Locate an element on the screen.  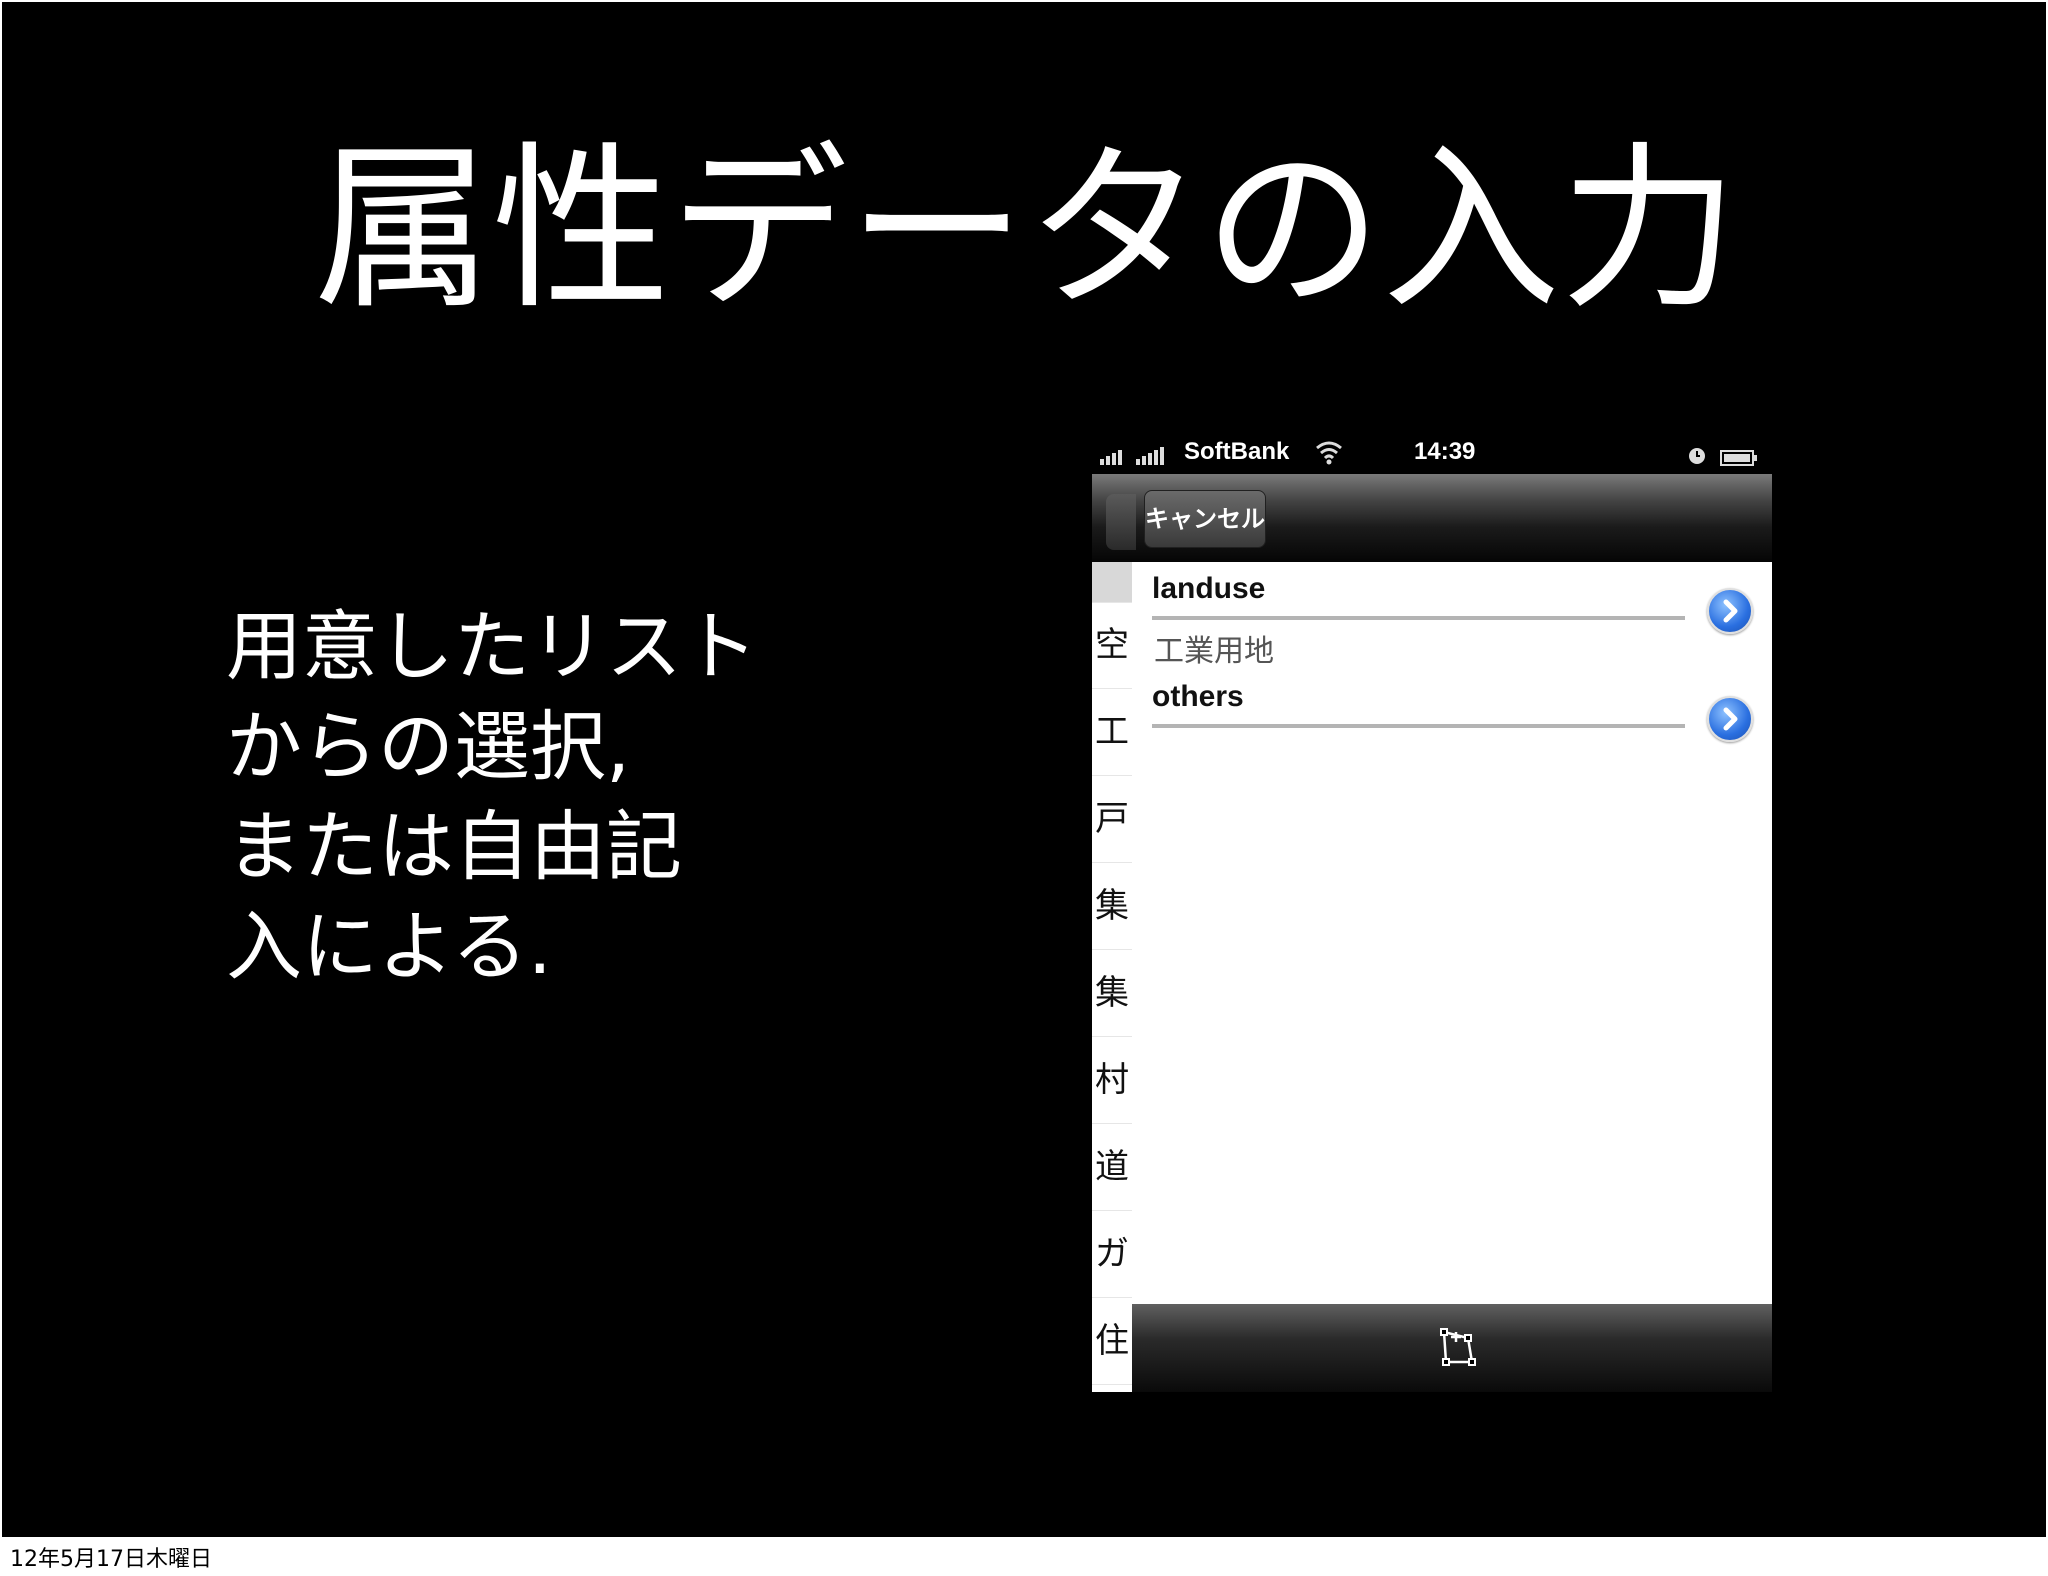
status-bar: SoftBank 14:39 is located at coordinates (1432, 452).